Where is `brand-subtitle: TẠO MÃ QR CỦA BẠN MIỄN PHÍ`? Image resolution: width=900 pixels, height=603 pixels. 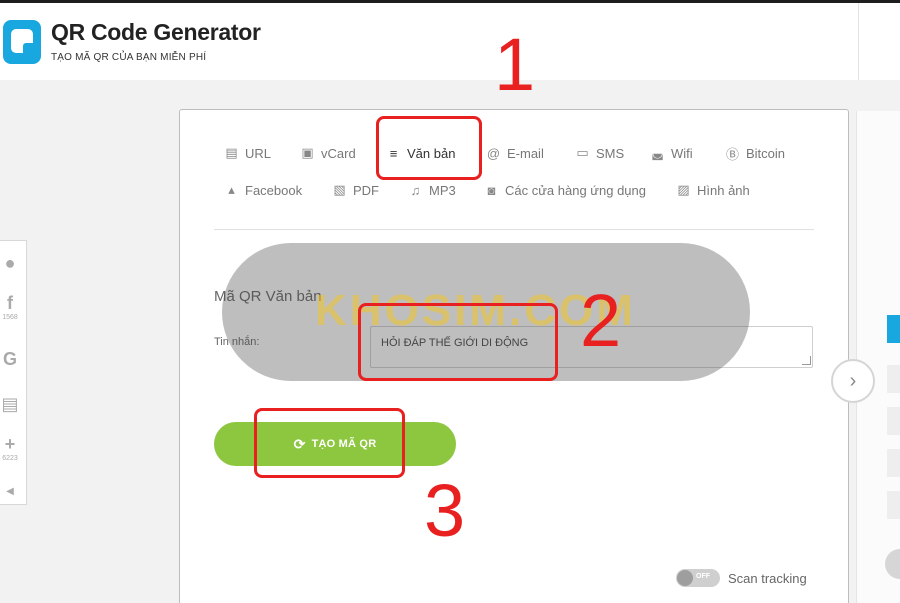 brand-subtitle: TẠO MÃ QR CỦA BẠN MIỄN PHÍ is located at coordinates (129, 57).